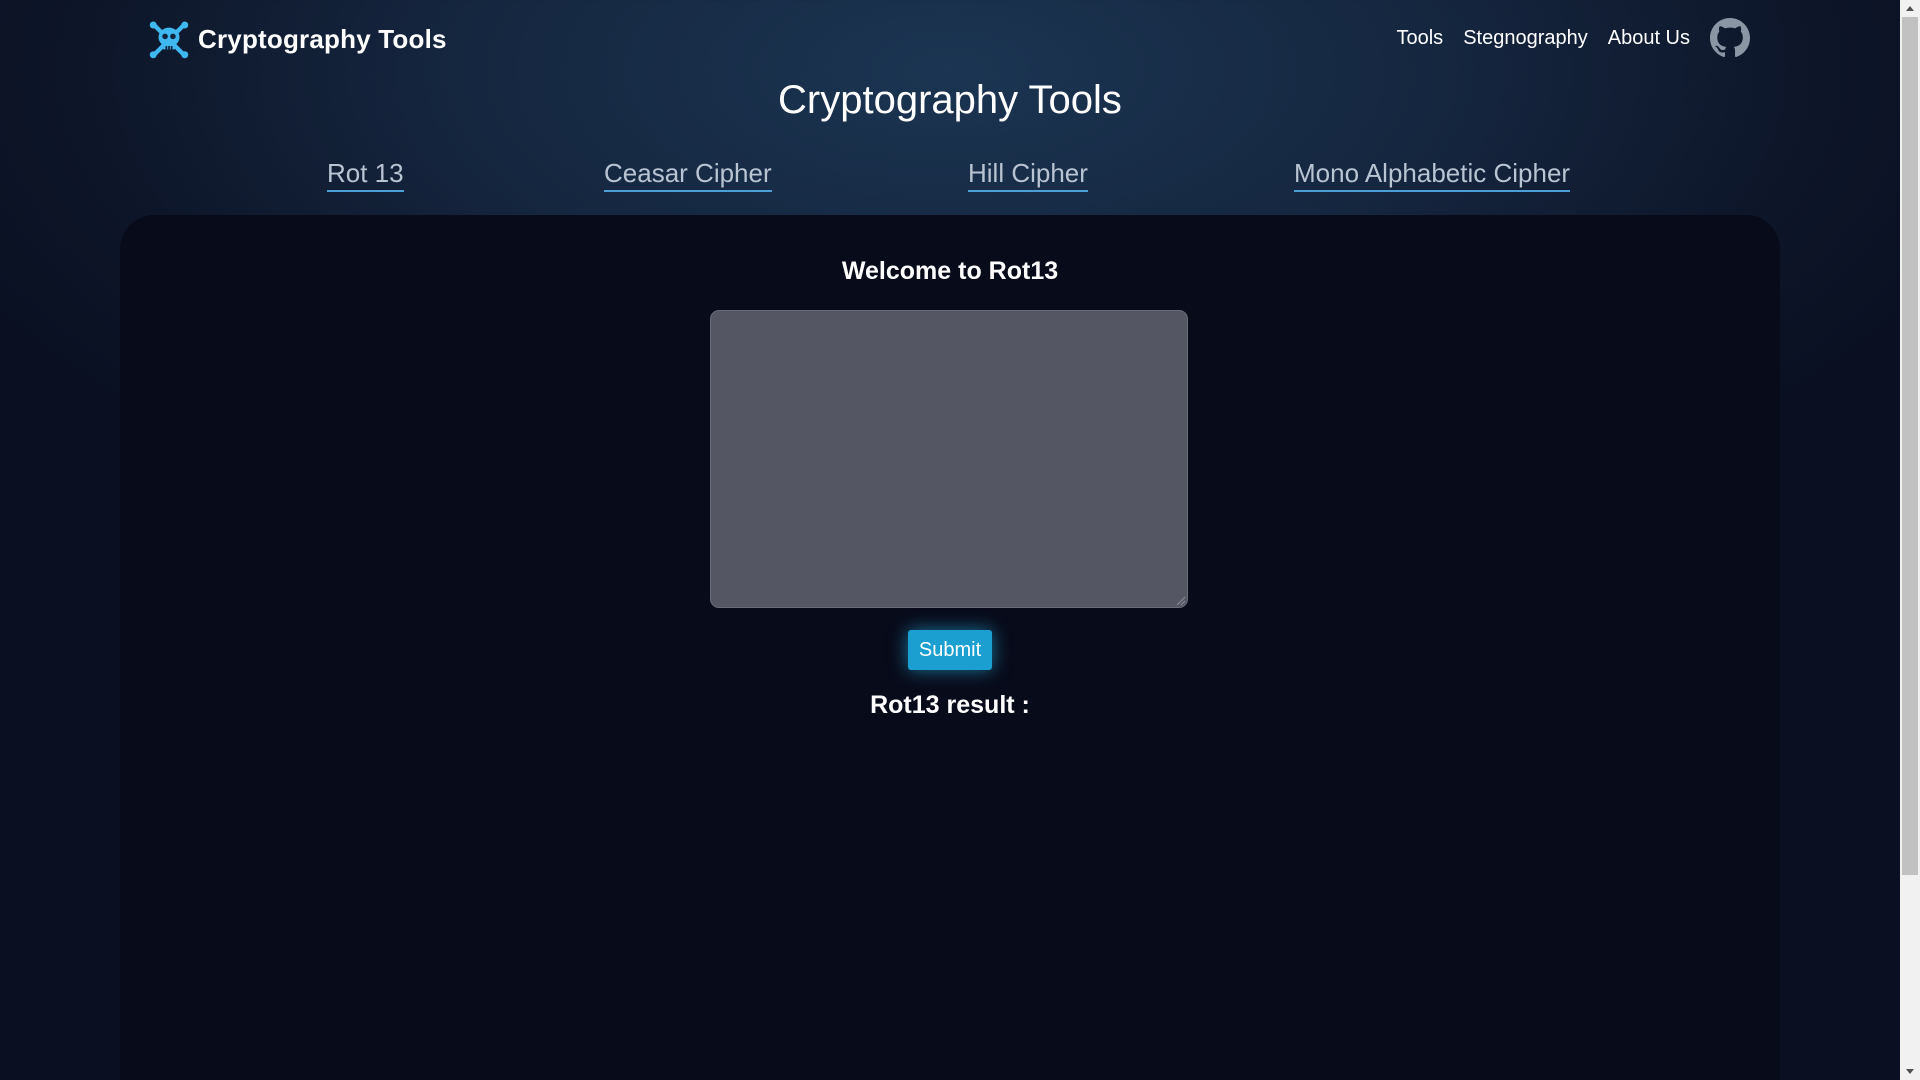 The image size is (1920, 1080). Describe the element at coordinates (1910, 8) in the screenshot. I see `scroll-up-arrow-icon` at that location.